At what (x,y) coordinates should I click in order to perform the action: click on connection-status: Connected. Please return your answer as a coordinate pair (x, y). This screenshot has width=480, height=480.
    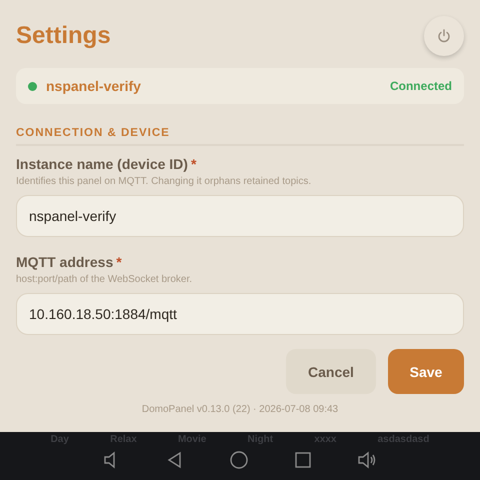
    Looking at the image, I should click on (421, 86).